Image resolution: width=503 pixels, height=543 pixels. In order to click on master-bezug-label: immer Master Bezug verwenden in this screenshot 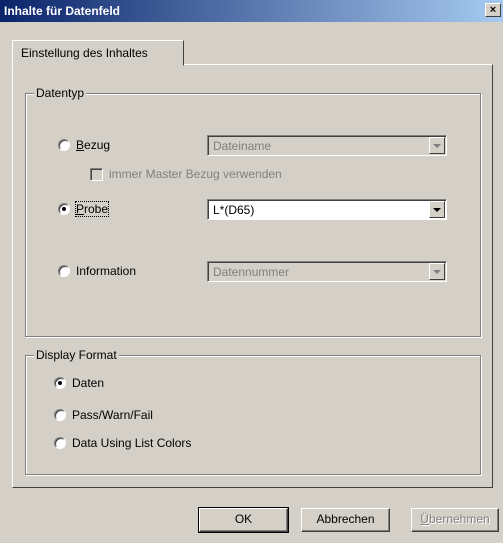, I will do `click(195, 174)`.